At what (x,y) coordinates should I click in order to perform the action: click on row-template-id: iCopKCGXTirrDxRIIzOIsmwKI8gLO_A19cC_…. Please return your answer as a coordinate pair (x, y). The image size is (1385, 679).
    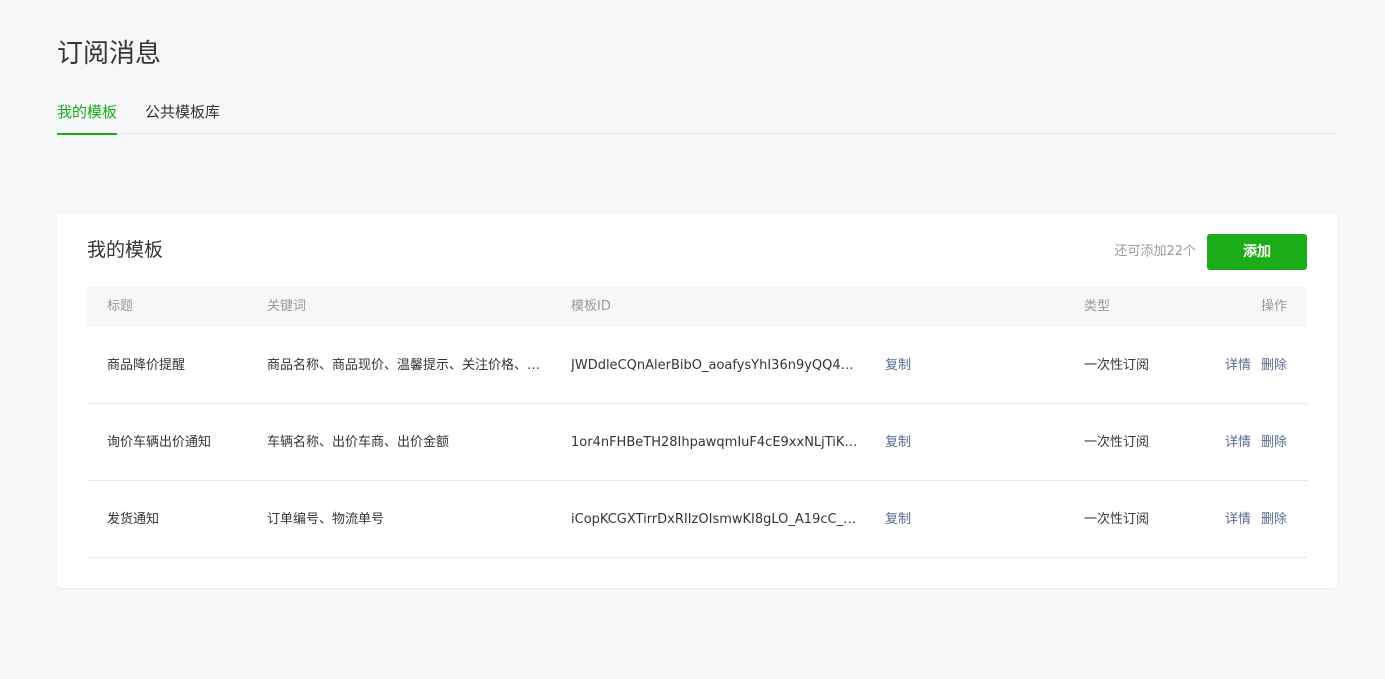
    Looking at the image, I should click on (714, 519).